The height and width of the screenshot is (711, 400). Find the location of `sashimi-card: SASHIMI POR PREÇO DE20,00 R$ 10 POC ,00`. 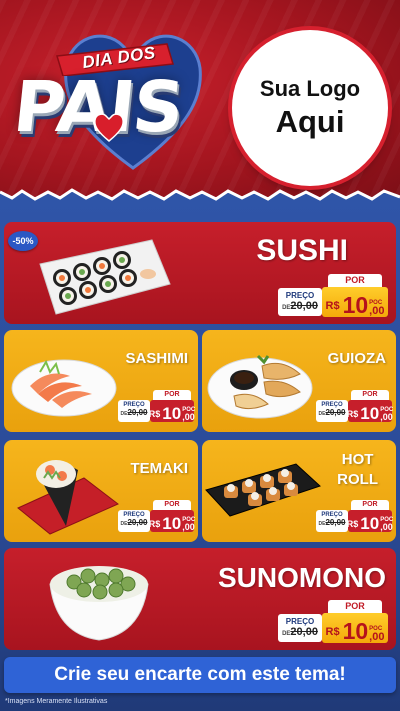

sashimi-card: SASHIMI POR PREÇO DE20,00 R$ 10 POC ,00 is located at coordinates (101, 381).